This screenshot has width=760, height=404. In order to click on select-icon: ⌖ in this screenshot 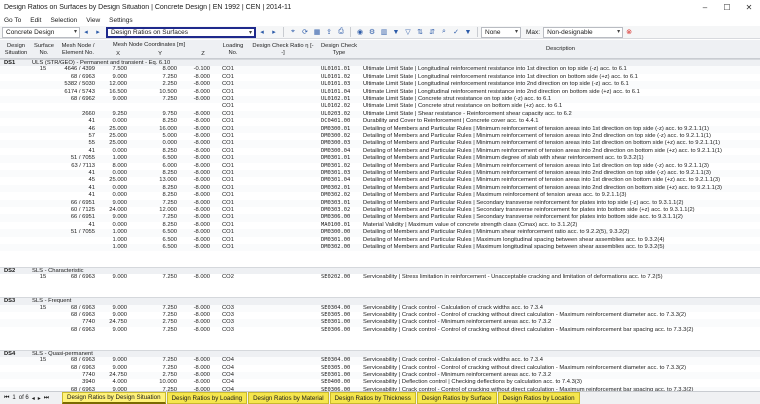, I will do `click(293, 32)`.